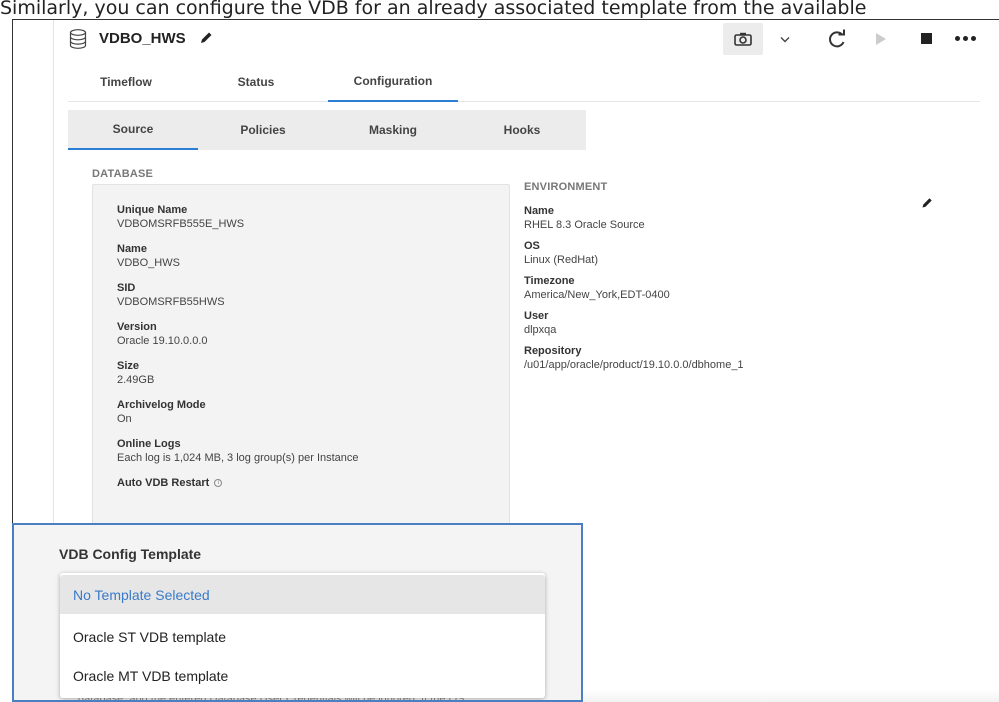  What do you see at coordinates (561, 260) in the screenshot?
I see `field-value: Linux (RedHat)` at bounding box center [561, 260].